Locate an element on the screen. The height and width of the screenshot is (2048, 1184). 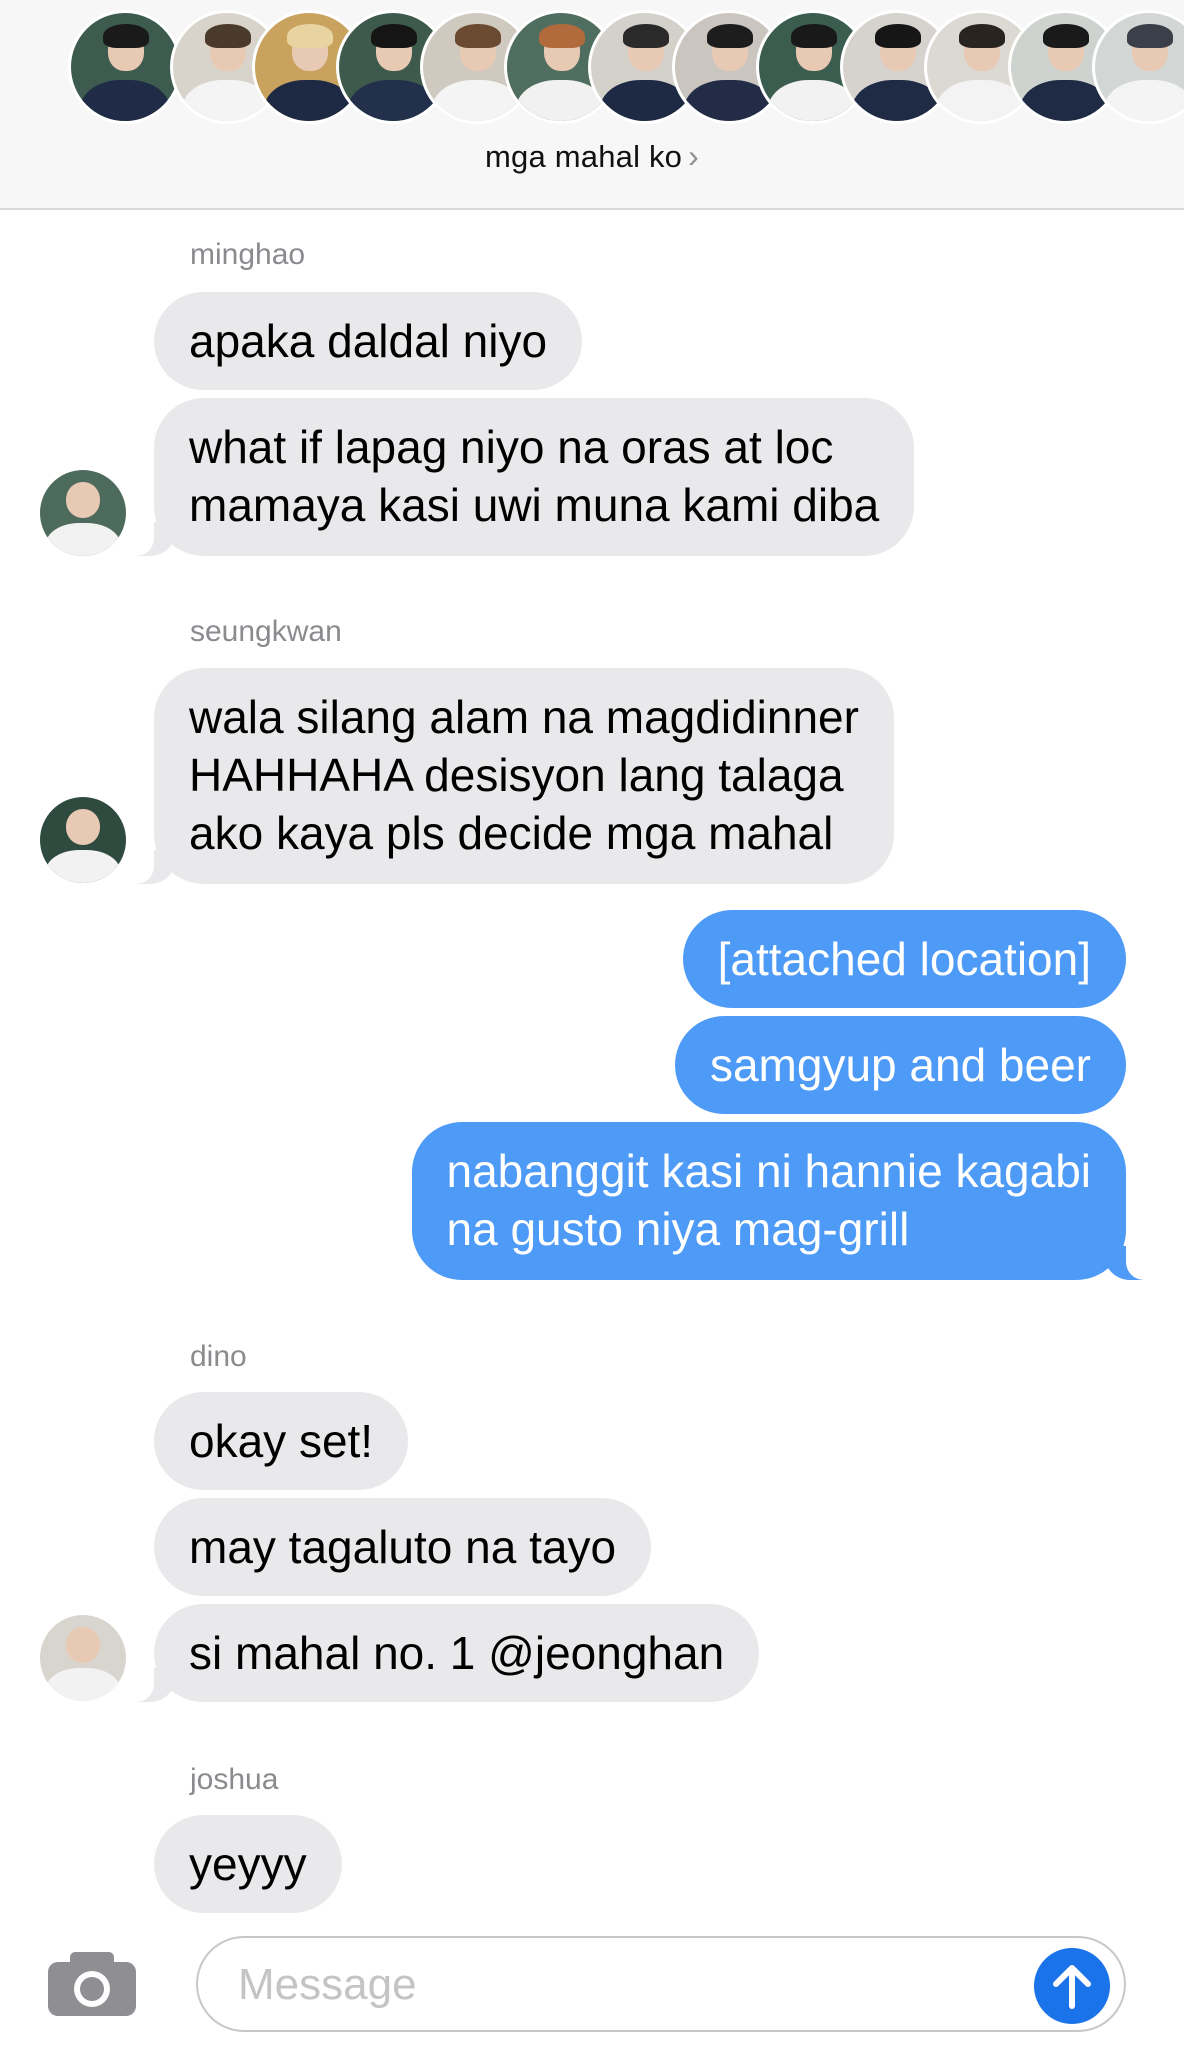
send-button is located at coordinates (1072, 1986).